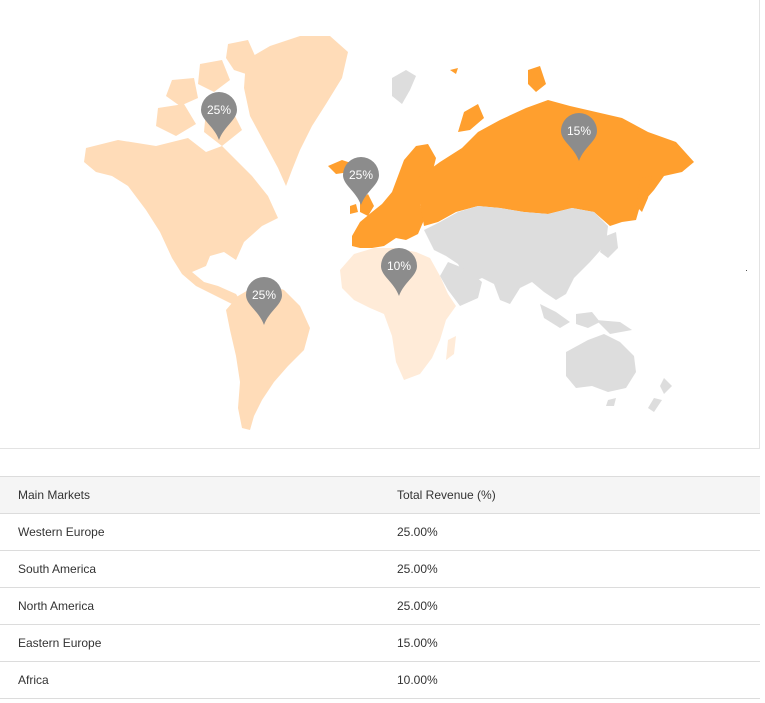 The width and height of the screenshot is (765, 703). I want to click on map-pin-south-america: 25%, so click(264, 301).